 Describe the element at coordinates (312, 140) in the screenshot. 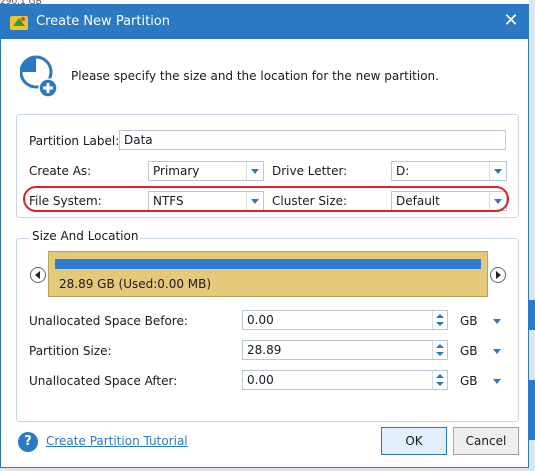

I see `partition-label-input: Data` at that location.